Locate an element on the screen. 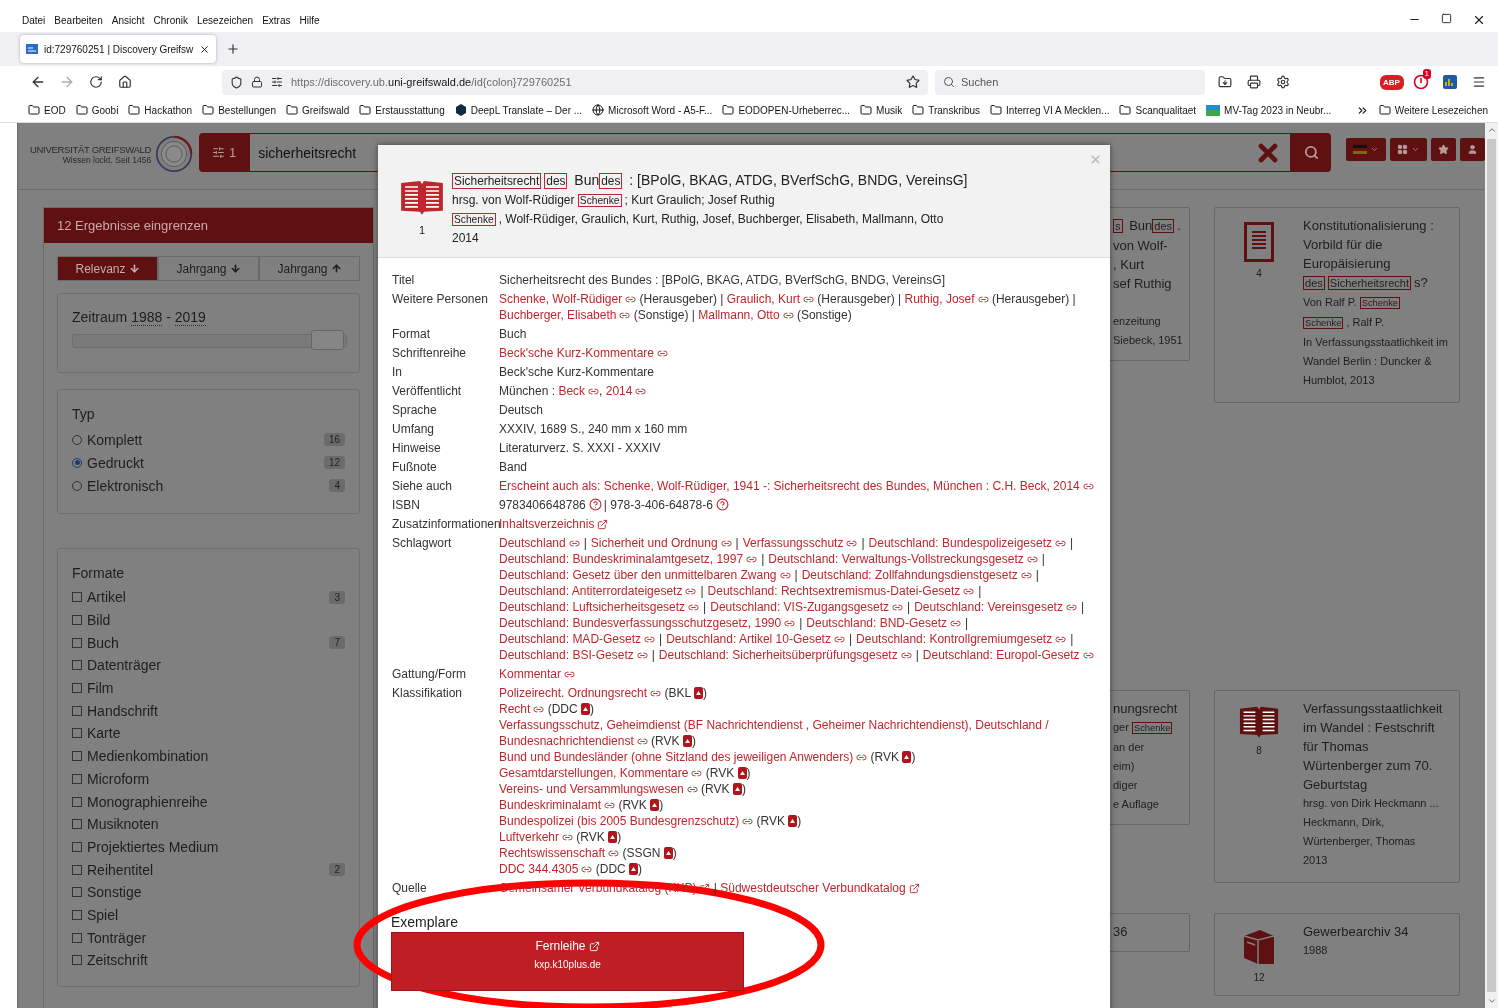  bookmark-item: Greifswald is located at coordinates (318, 110).